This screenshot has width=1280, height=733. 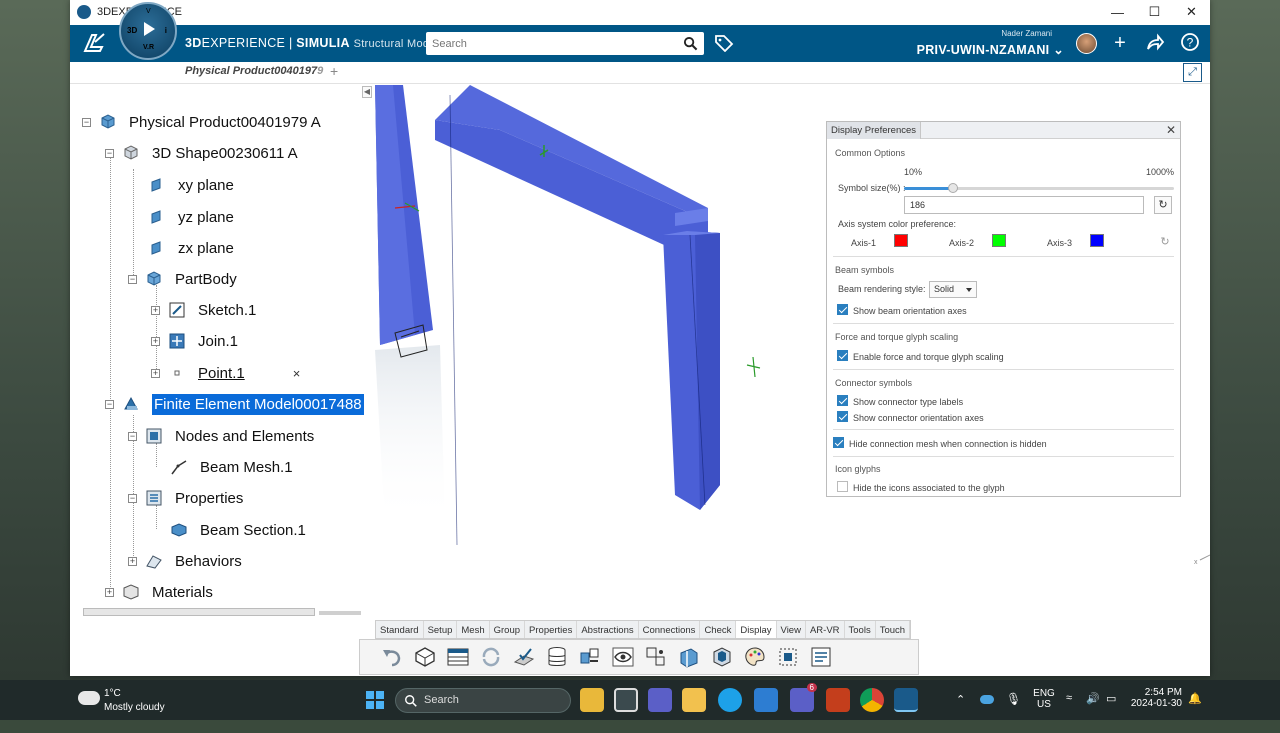 I want to click on teams-icon, so click(x=660, y=700).